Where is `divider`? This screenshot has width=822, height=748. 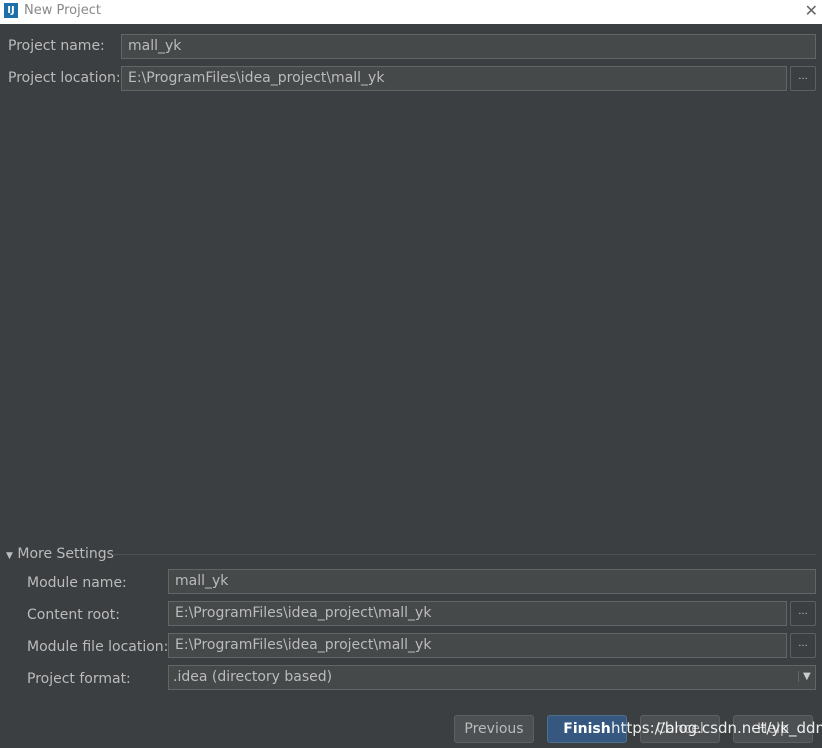 divider is located at coordinates (464, 554).